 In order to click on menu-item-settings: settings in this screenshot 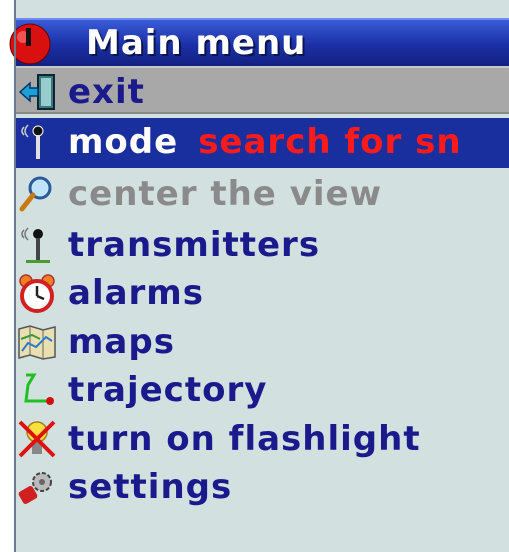, I will do `click(261, 487)`.